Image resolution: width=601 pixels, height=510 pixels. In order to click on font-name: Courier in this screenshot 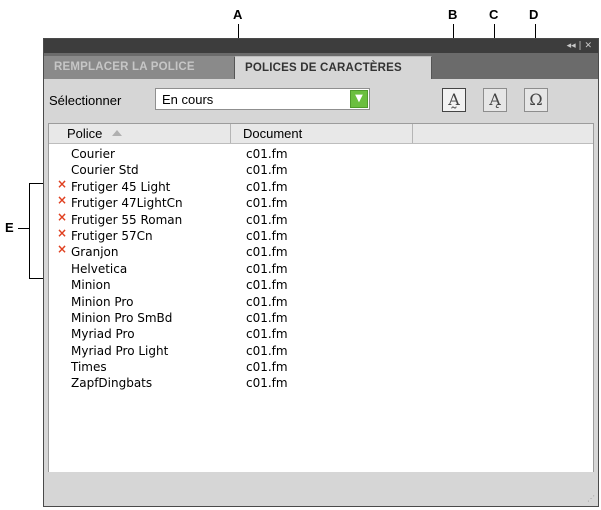, I will do `click(93, 154)`.